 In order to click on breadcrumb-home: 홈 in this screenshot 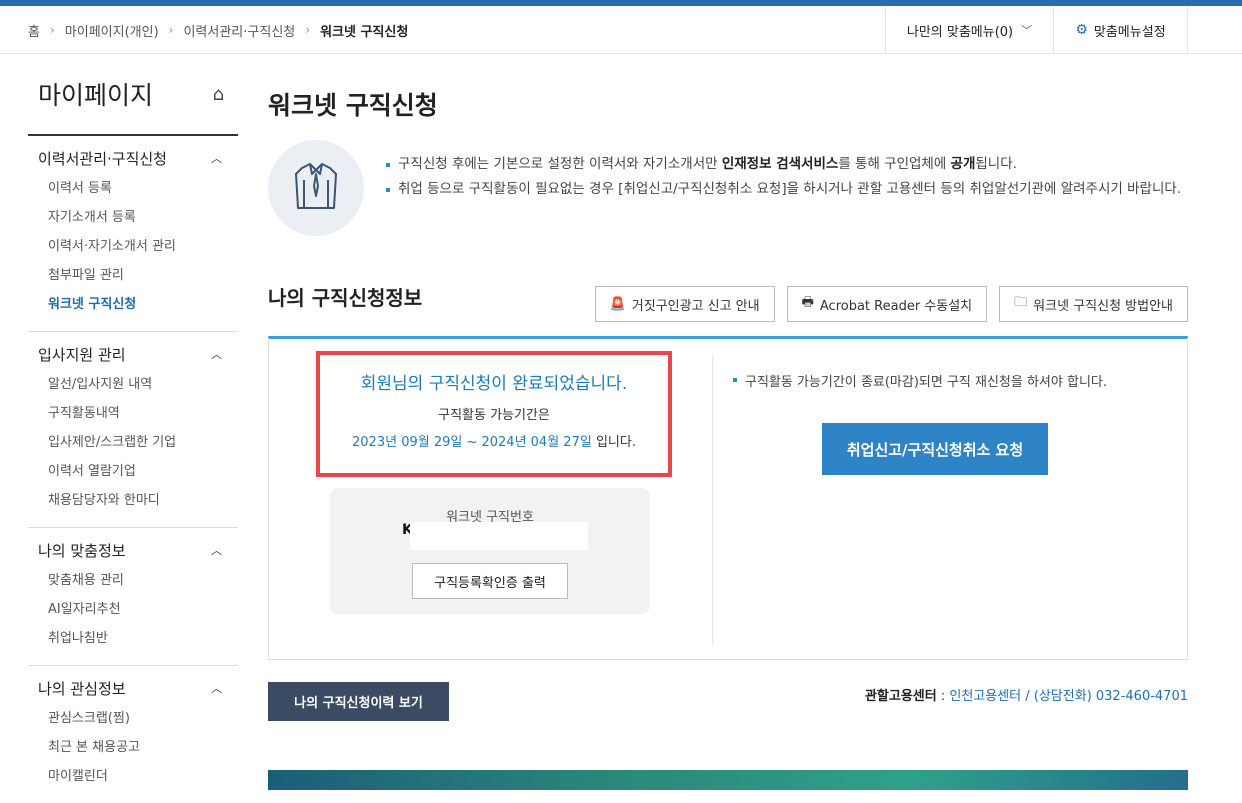, I will do `click(34, 30)`.